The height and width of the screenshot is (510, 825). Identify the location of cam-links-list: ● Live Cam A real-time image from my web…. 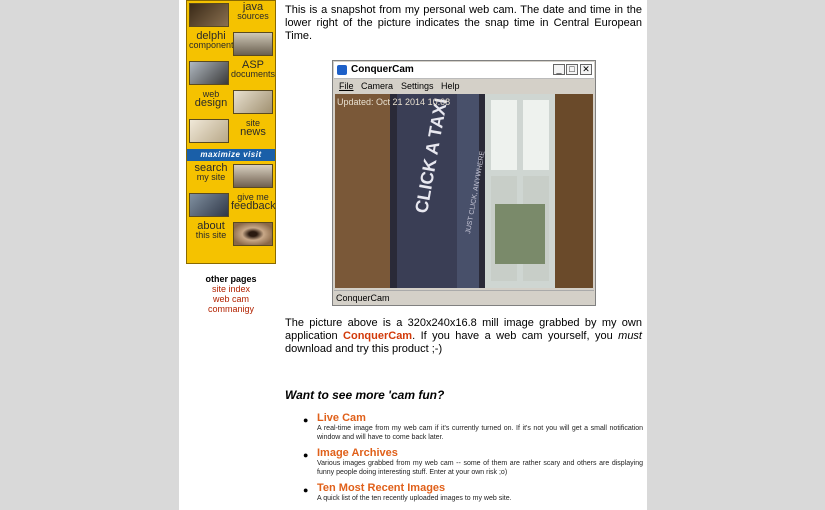
(473, 460).